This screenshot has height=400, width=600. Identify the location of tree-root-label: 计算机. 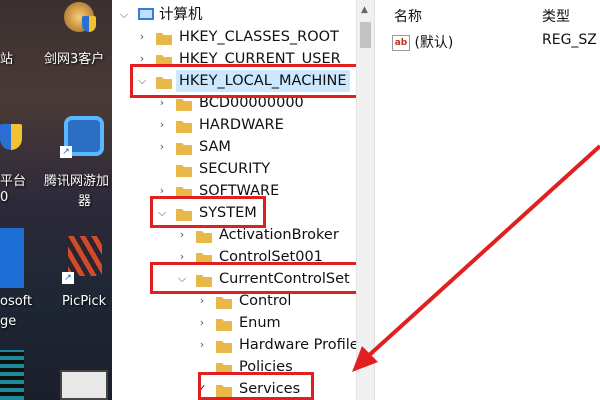
(181, 15).